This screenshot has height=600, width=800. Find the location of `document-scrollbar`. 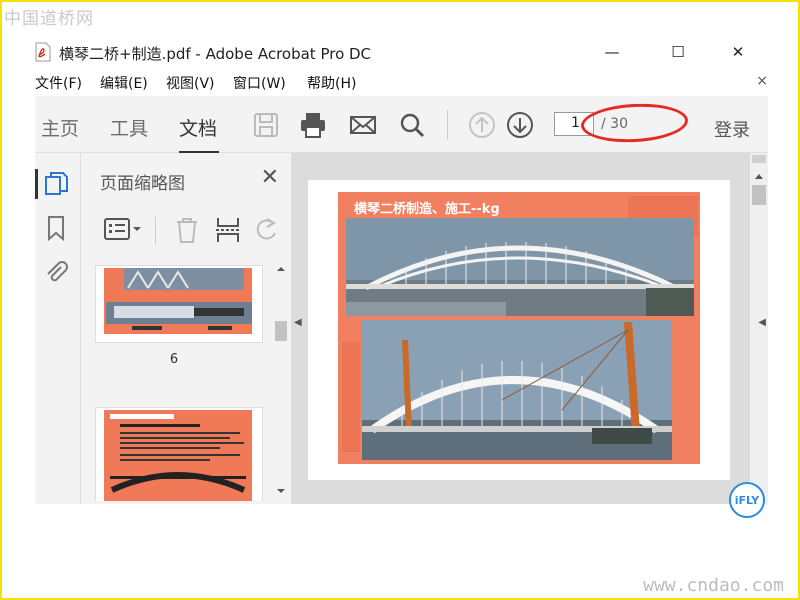

document-scrollbar is located at coordinates (759, 328).